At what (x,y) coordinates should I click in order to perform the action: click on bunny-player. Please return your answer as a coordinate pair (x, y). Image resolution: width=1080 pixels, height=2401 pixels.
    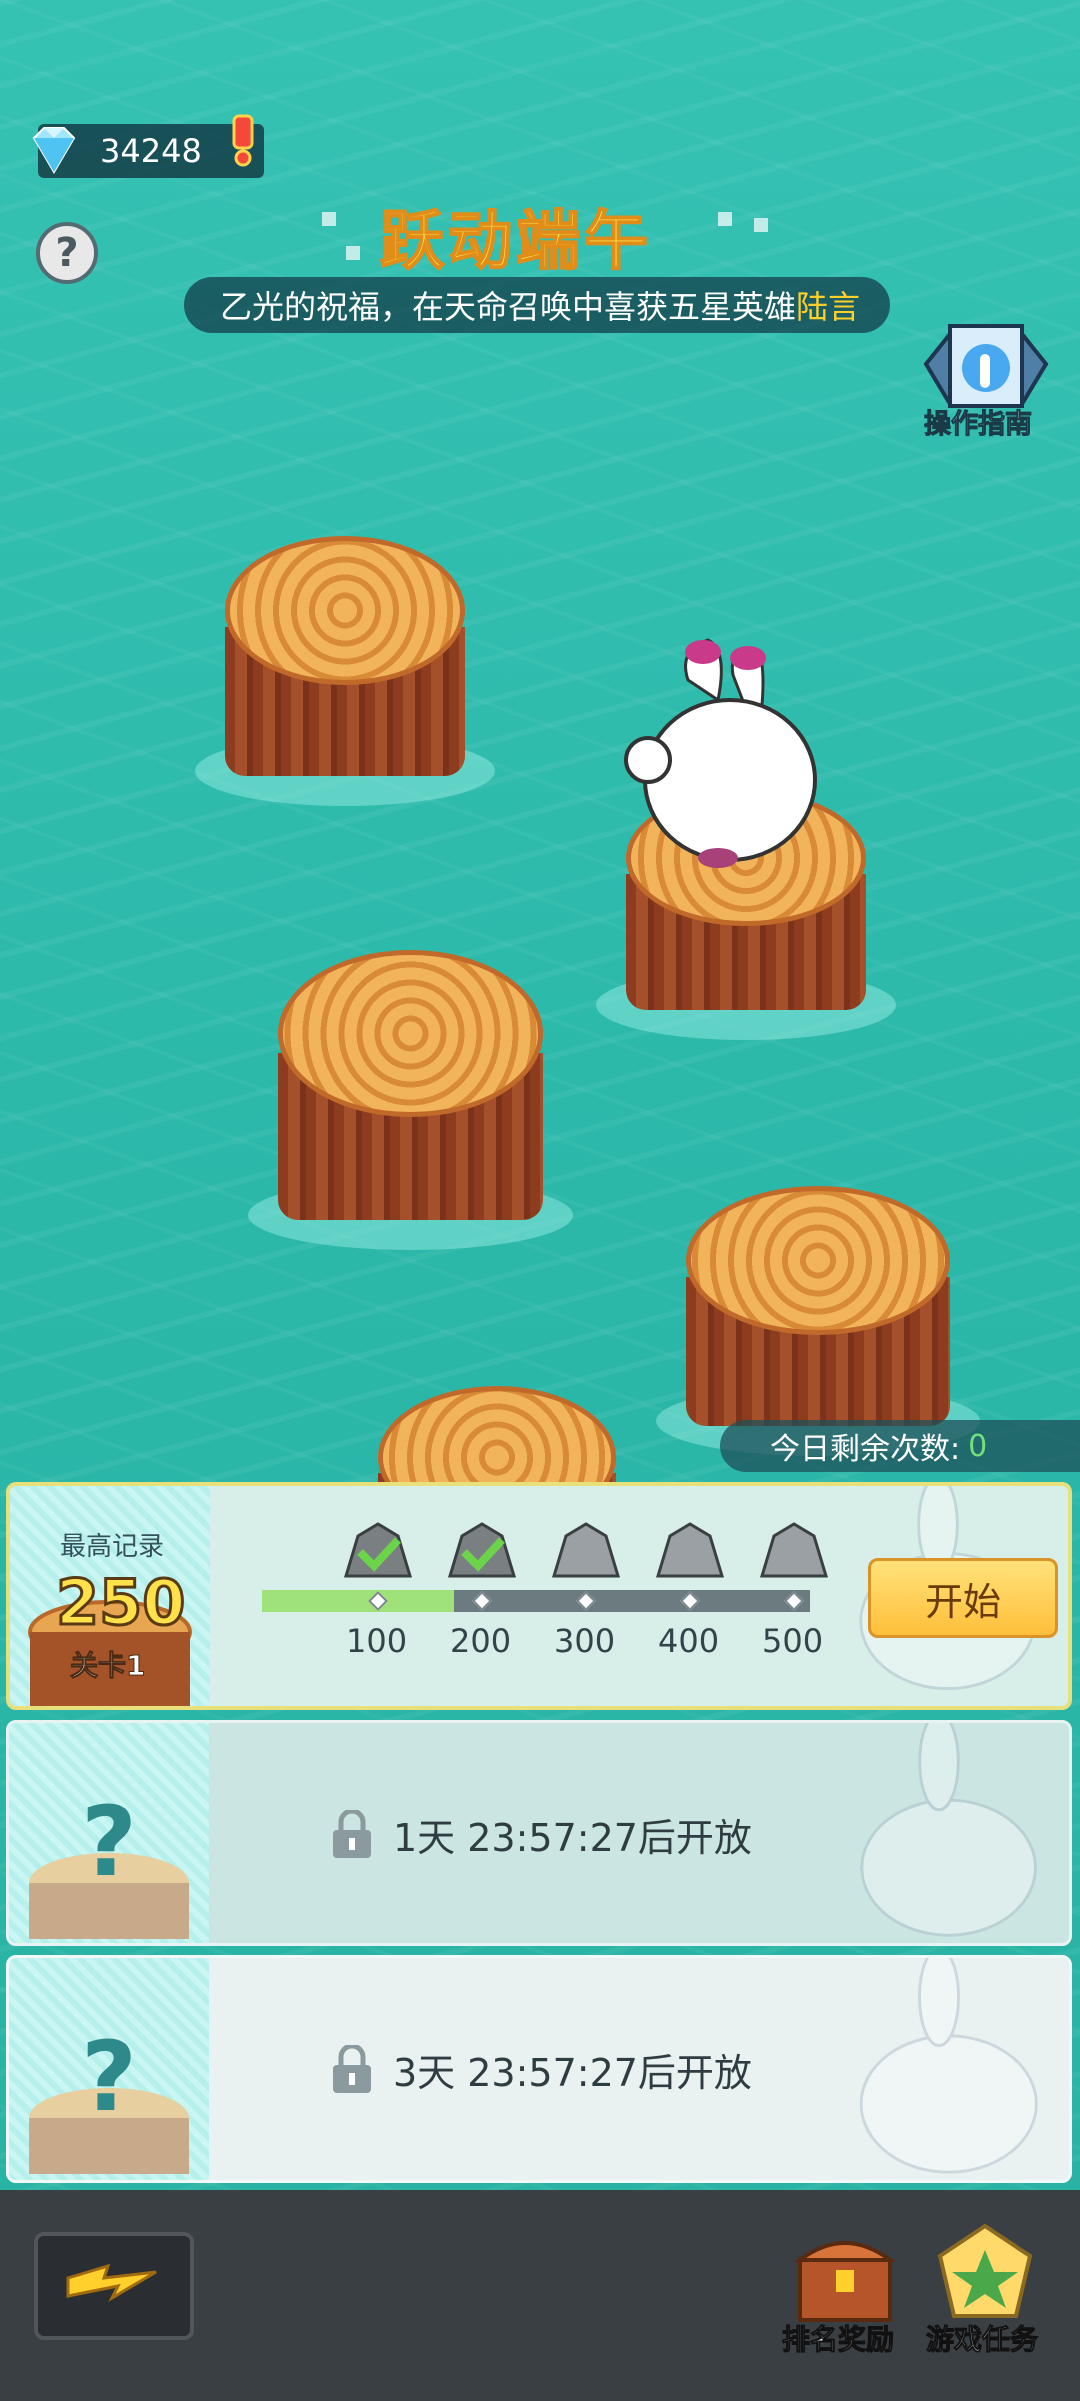
    Looking at the image, I should click on (720, 753).